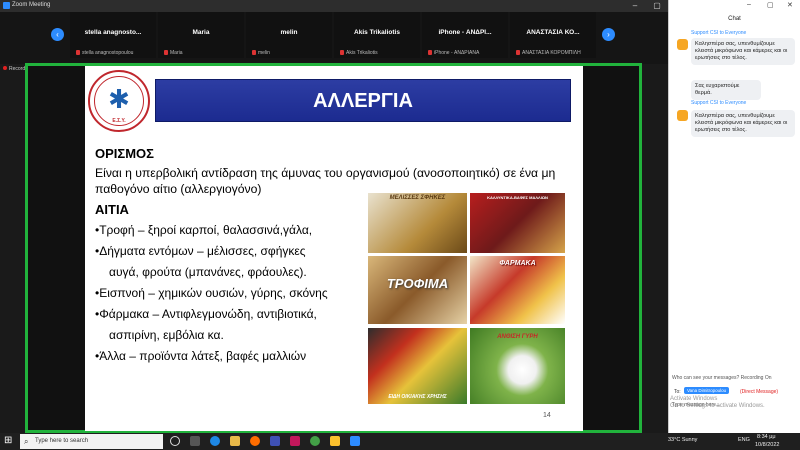 The image size is (800, 450). I want to click on participant-tile: Akis Trikaliotis Akis Trikaliotis, so click(377, 35).